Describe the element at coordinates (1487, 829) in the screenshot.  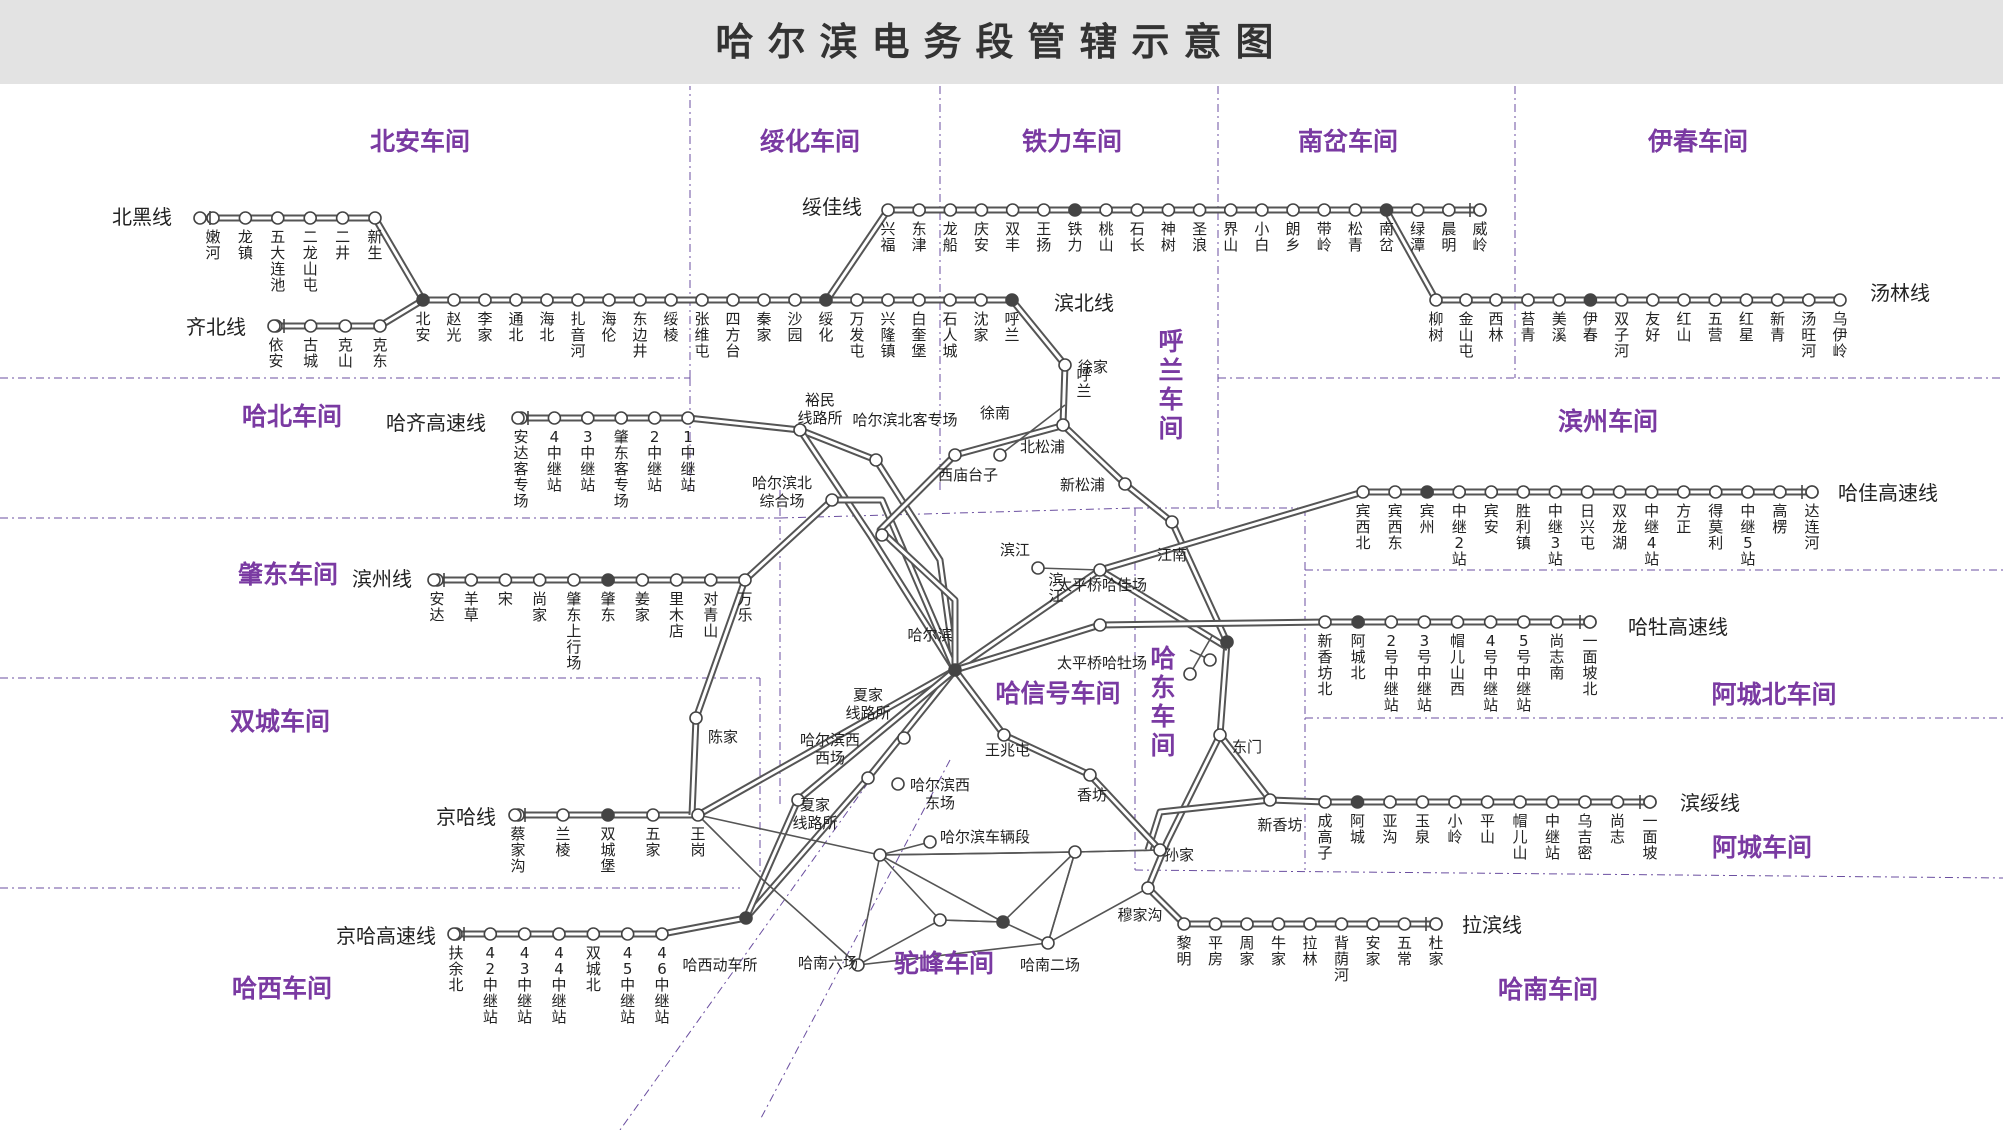
I see `station-binsui-5: 平山` at that location.